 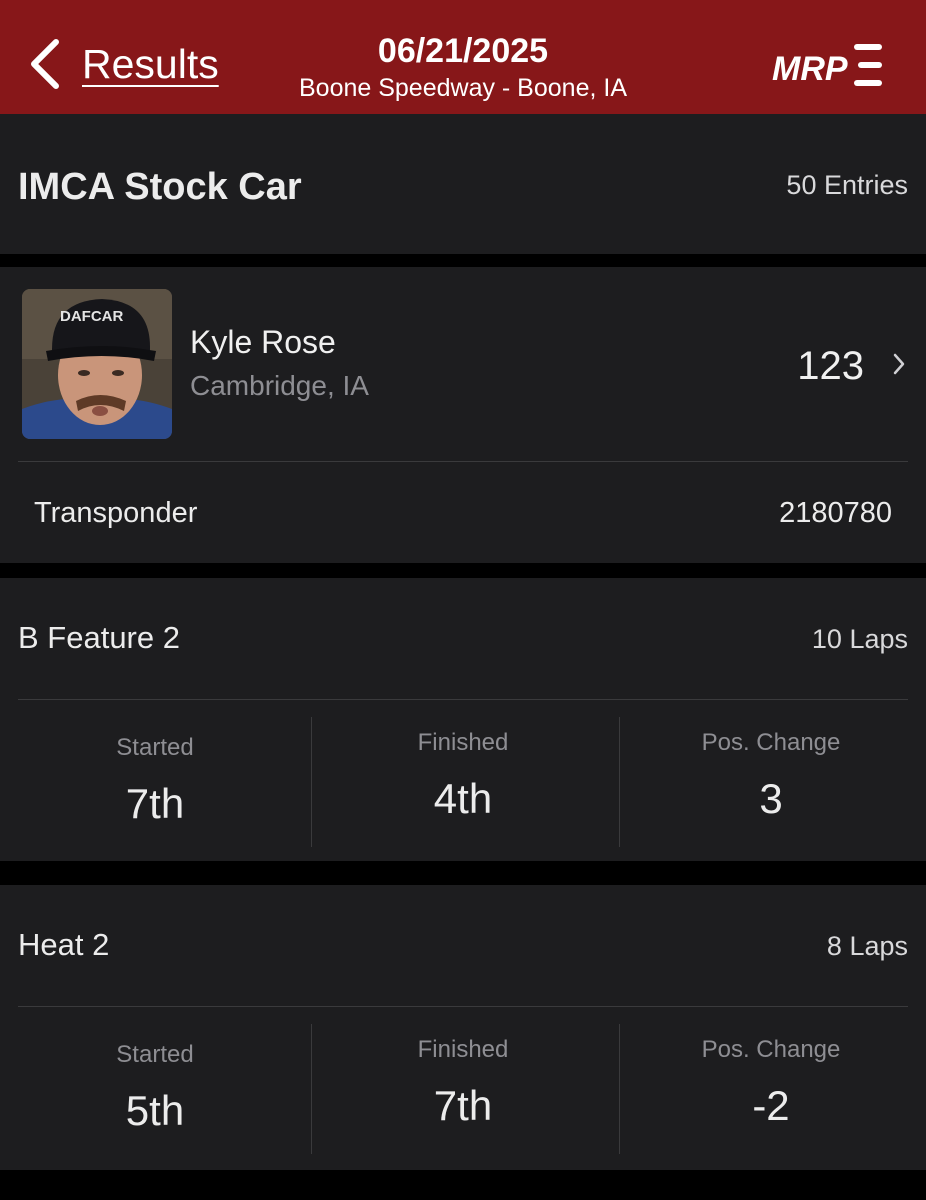 I want to click on svg-text: DAFCAR, so click(x=91, y=316).